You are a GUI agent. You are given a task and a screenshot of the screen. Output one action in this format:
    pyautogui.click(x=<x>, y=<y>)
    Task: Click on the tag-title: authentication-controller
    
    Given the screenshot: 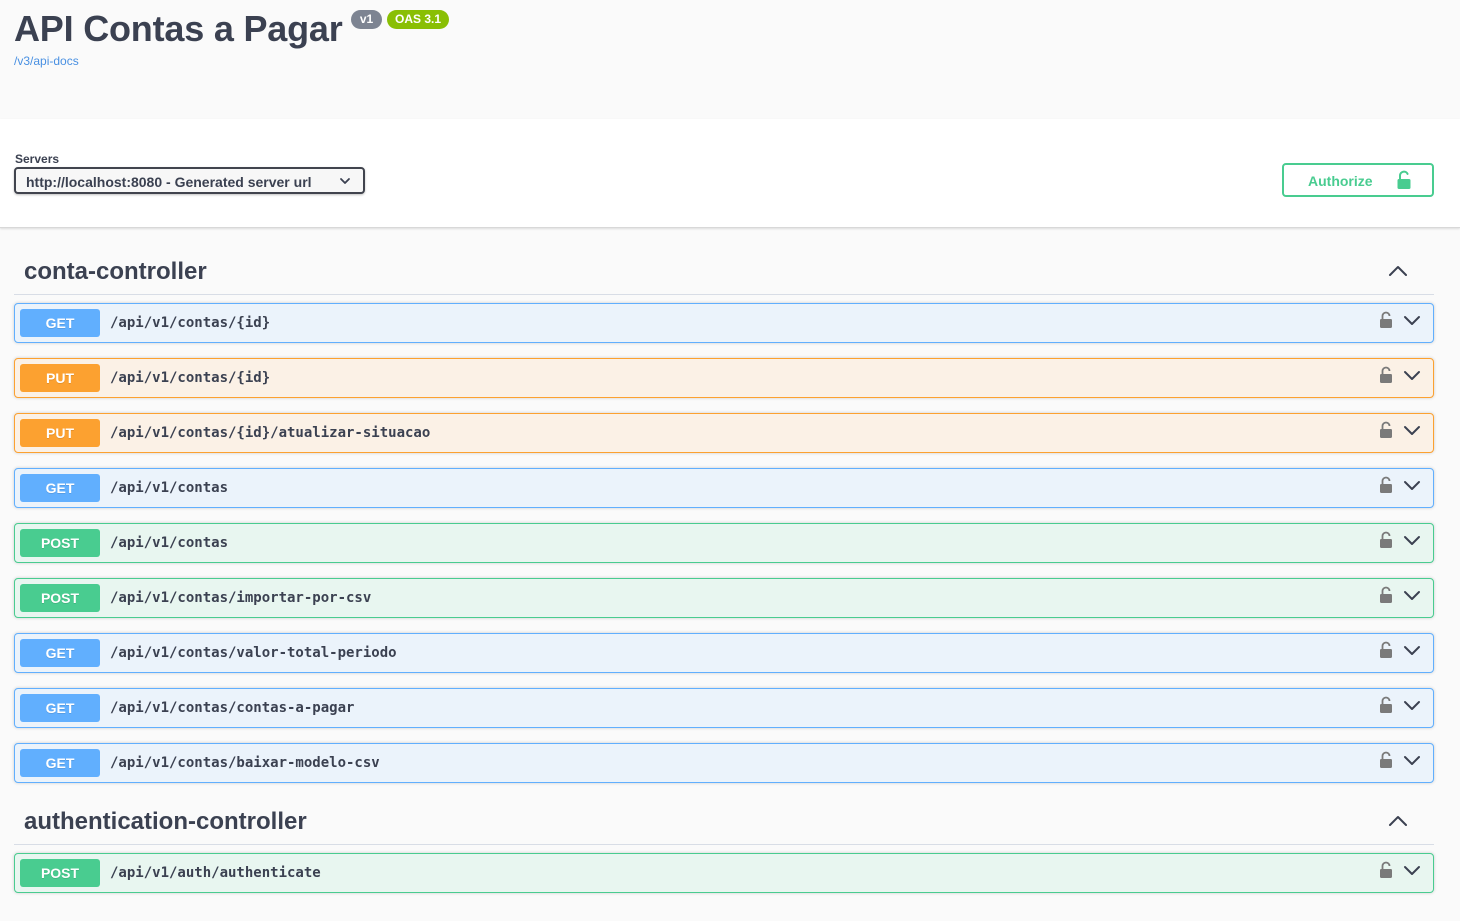 What is the action you would take?
    pyautogui.click(x=165, y=821)
    